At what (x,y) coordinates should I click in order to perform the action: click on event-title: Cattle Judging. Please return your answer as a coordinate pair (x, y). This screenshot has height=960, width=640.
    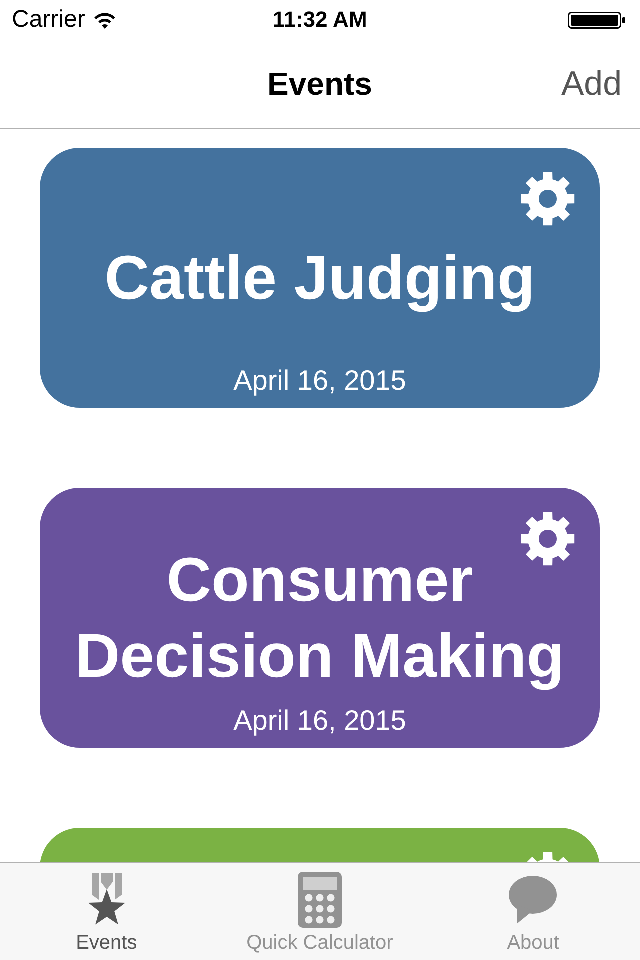
    Looking at the image, I should click on (320, 278).